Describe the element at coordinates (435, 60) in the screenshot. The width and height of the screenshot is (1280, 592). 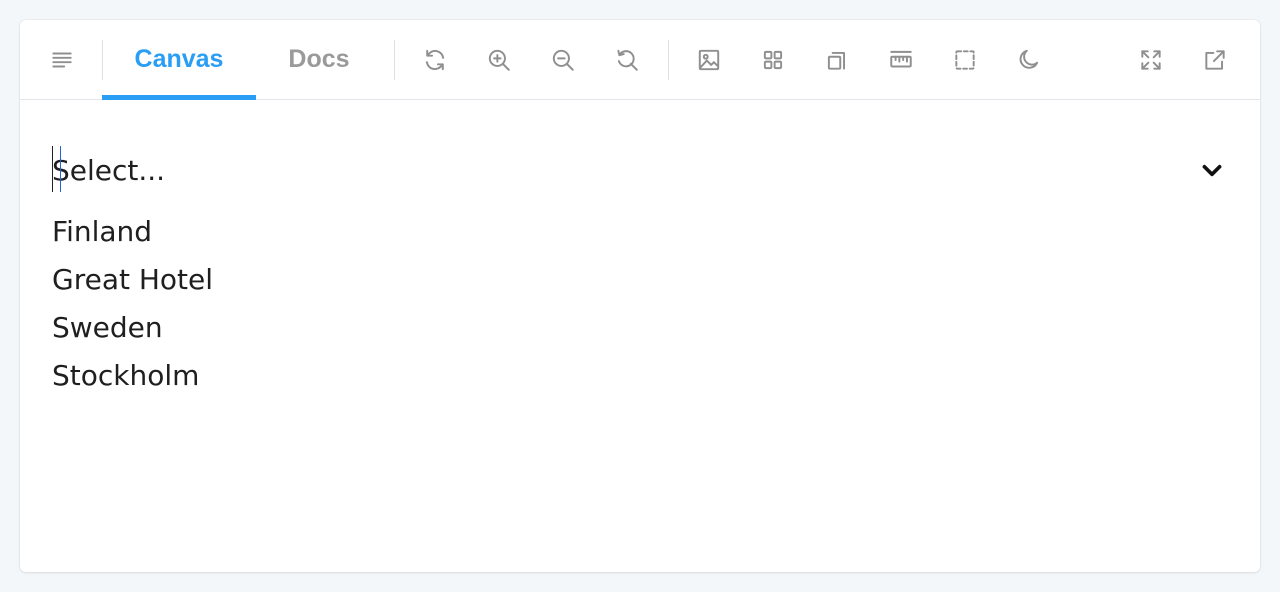
I see `refresh-icon` at that location.